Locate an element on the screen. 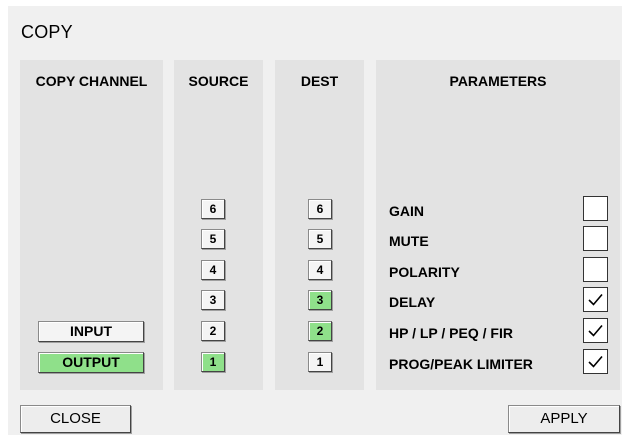  source-channel-1-button: 1 is located at coordinates (213, 362).